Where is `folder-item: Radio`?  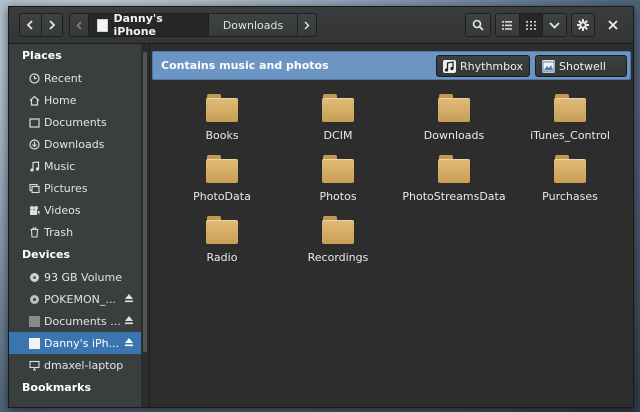
folder-item: Radio is located at coordinates (222, 242).